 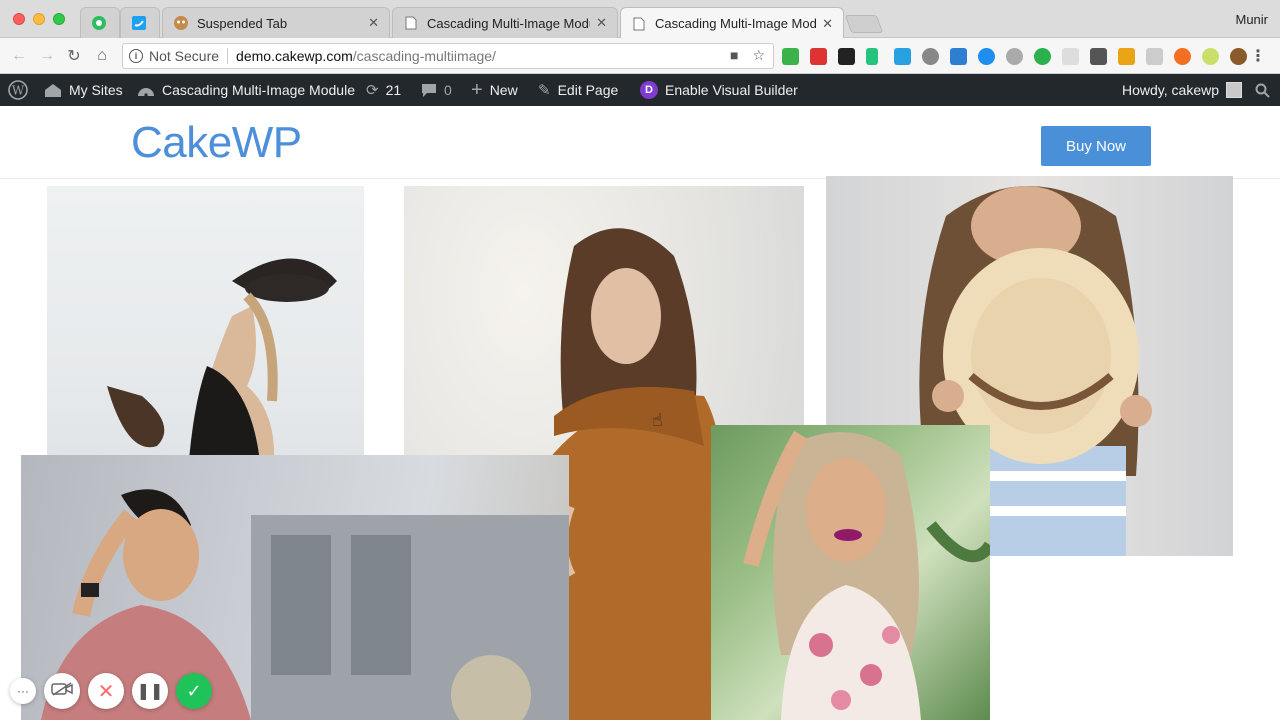 I want to click on site-logo: CakeWP, so click(x=216, y=143).